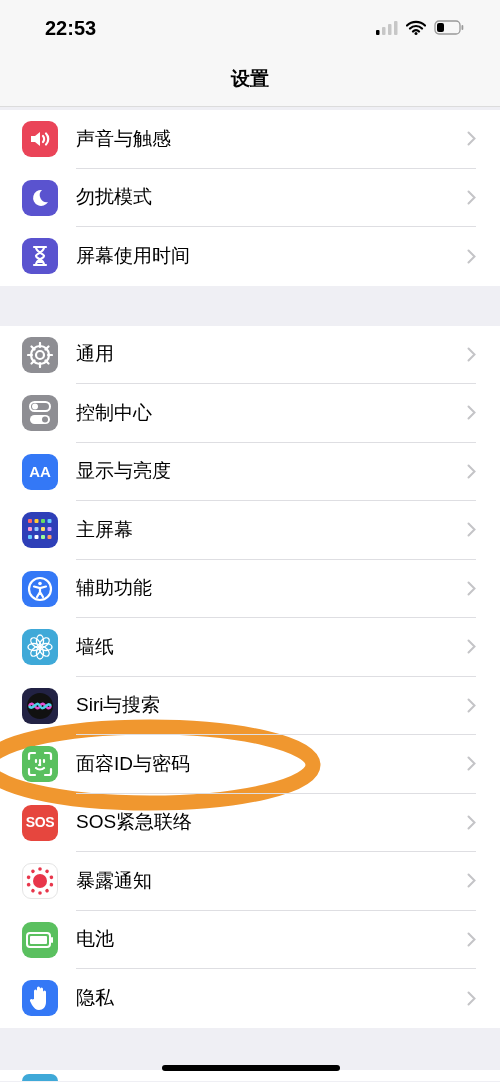 The height and width of the screenshot is (1082, 500). What do you see at coordinates (250, 647) in the screenshot?
I see `settings-row: 墙纸` at bounding box center [250, 647].